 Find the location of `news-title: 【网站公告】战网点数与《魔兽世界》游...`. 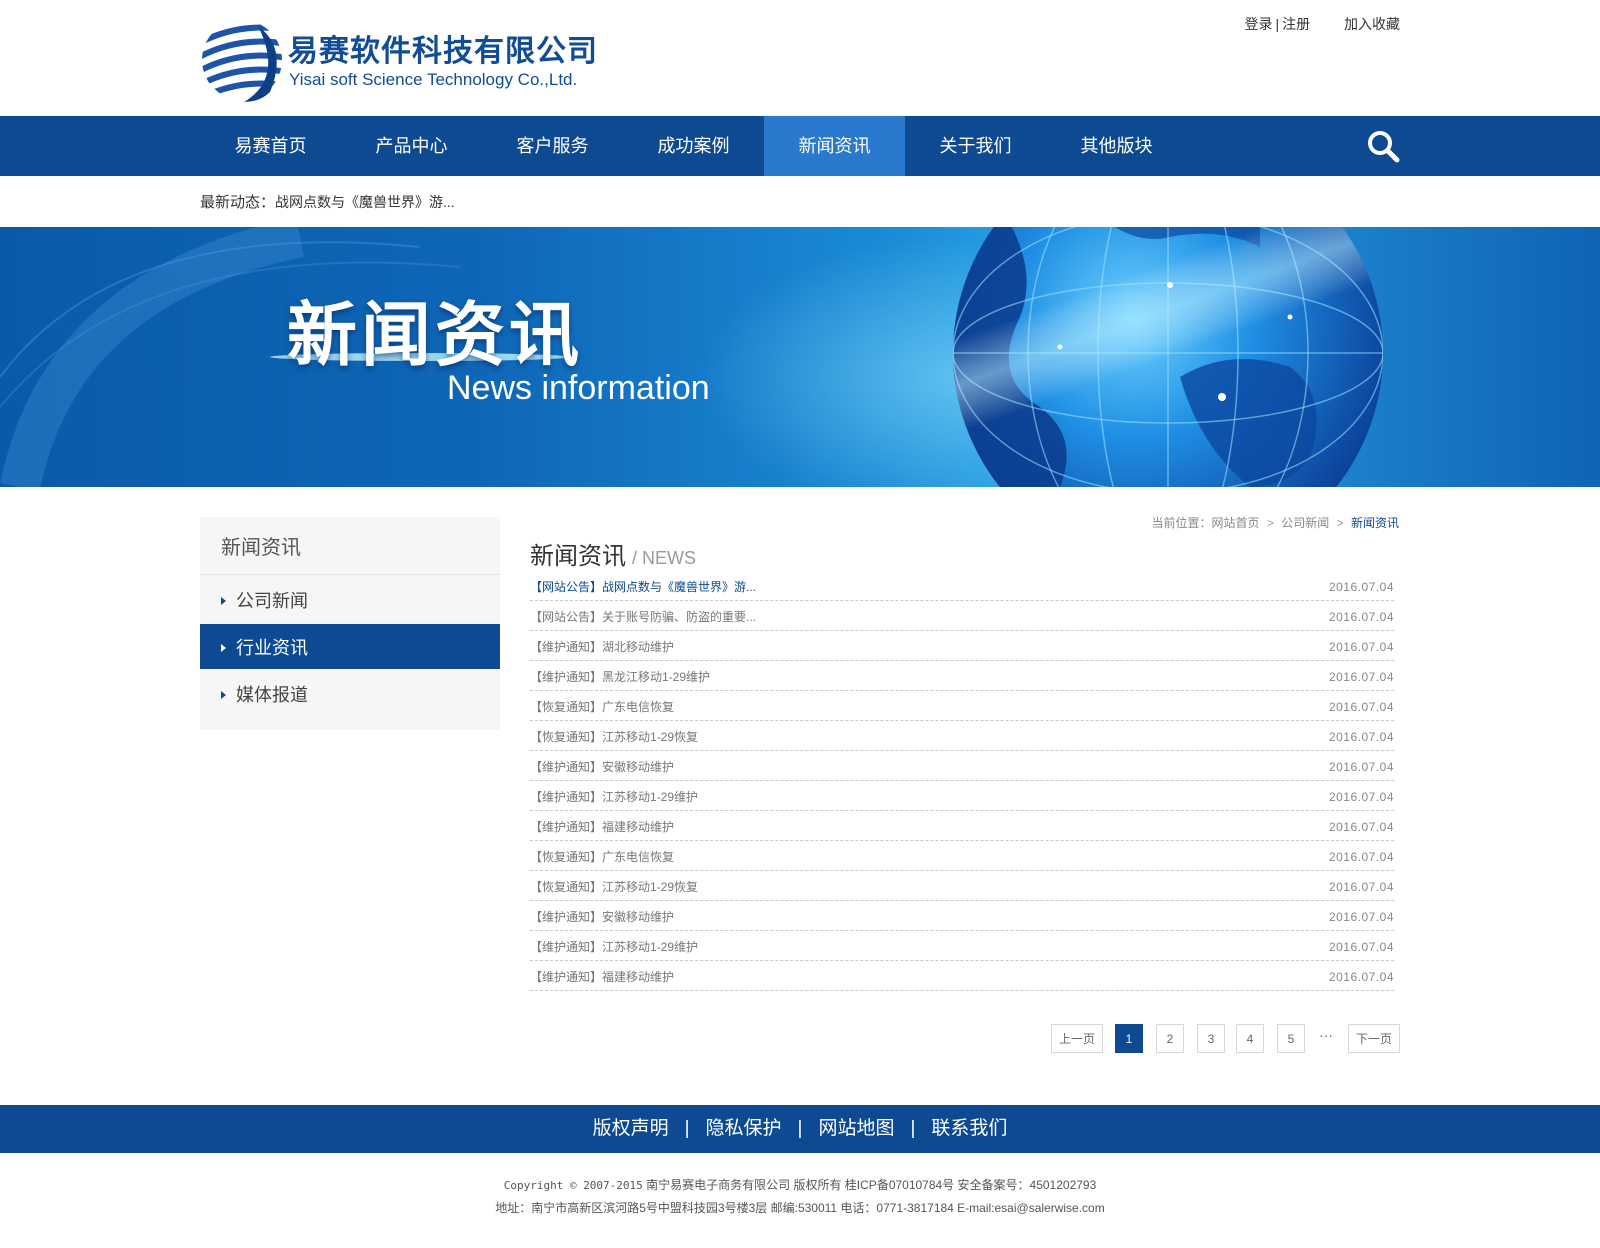

news-title: 【网站公告】战网点数与《魔兽世界》游... is located at coordinates (643, 586).